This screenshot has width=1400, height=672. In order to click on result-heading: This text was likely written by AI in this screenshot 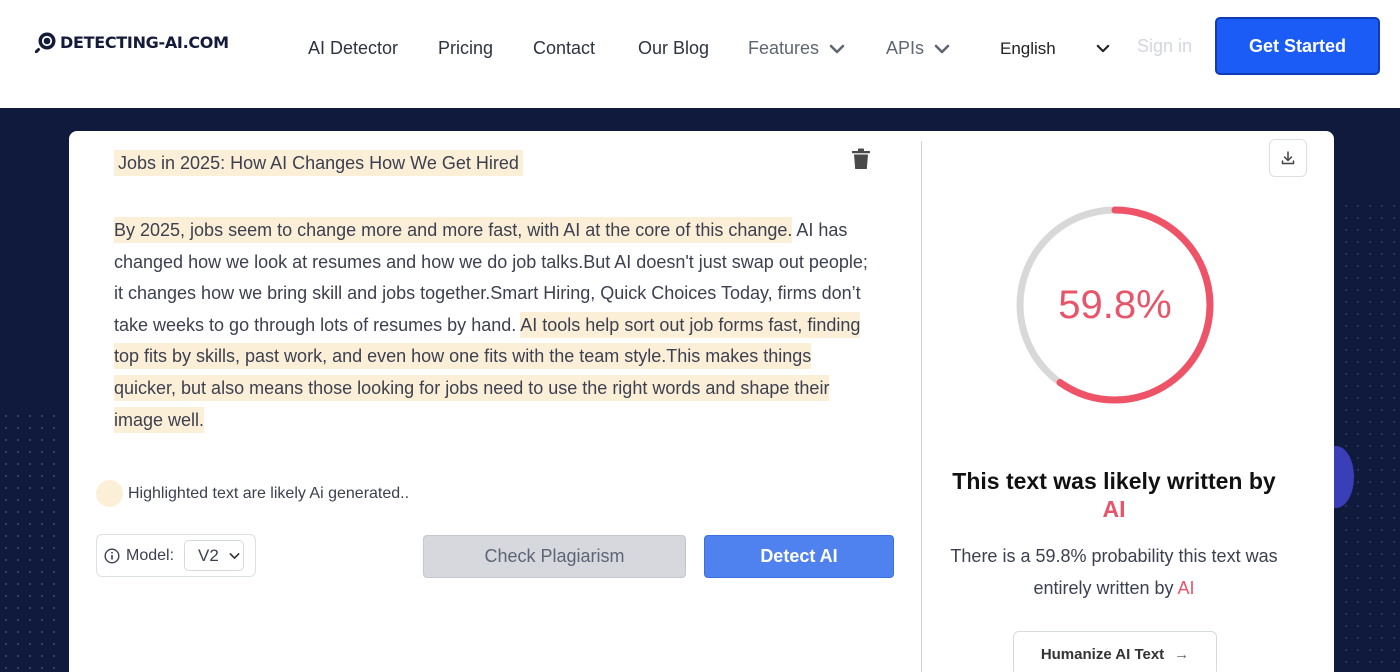, I will do `click(1114, 495)`.